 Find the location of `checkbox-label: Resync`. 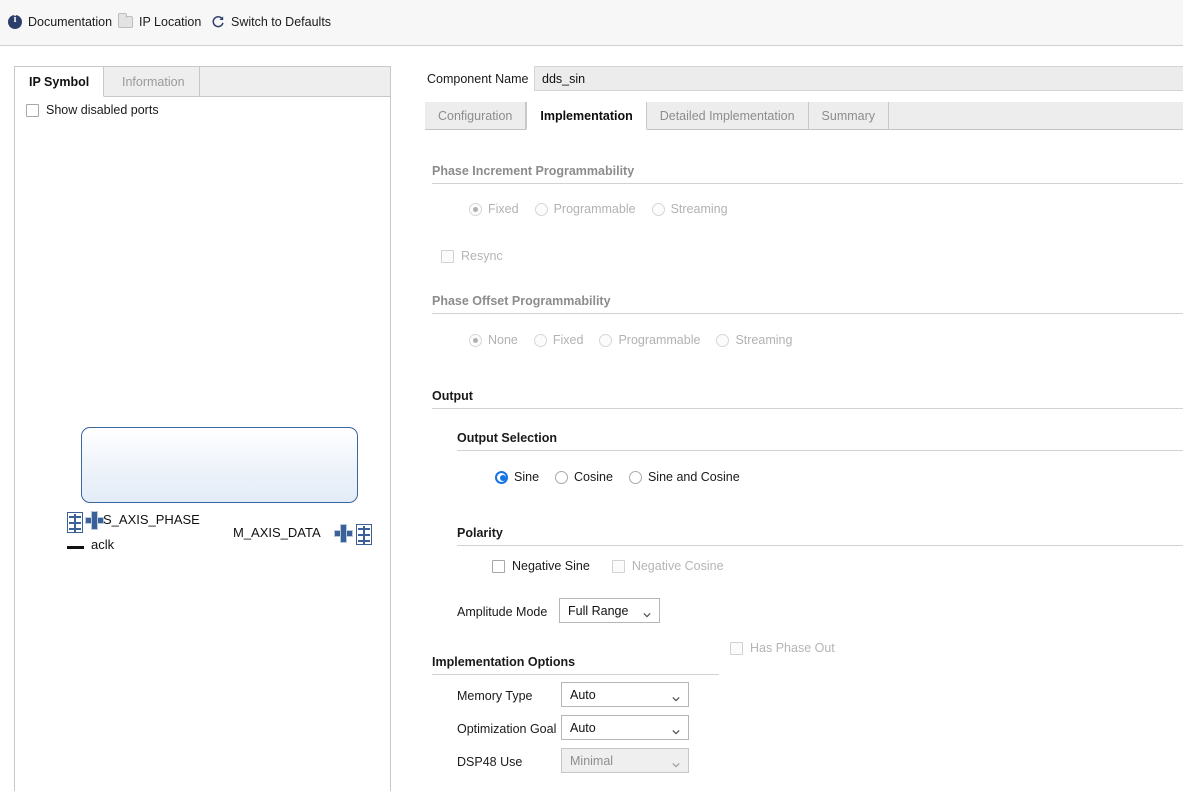

checkbox-label: Resync is located at coordinates (482, 256).